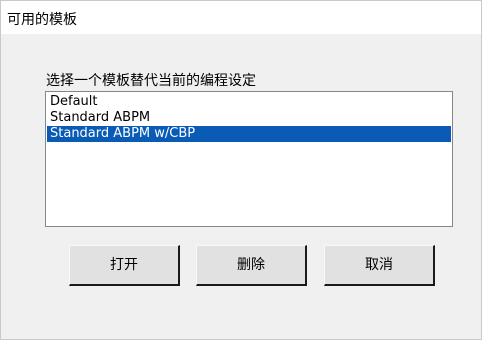 Image resolution: width=482 pixels, height=340 pixels. I want to click on dialog-title: 可用的模板, so click(42, 20).